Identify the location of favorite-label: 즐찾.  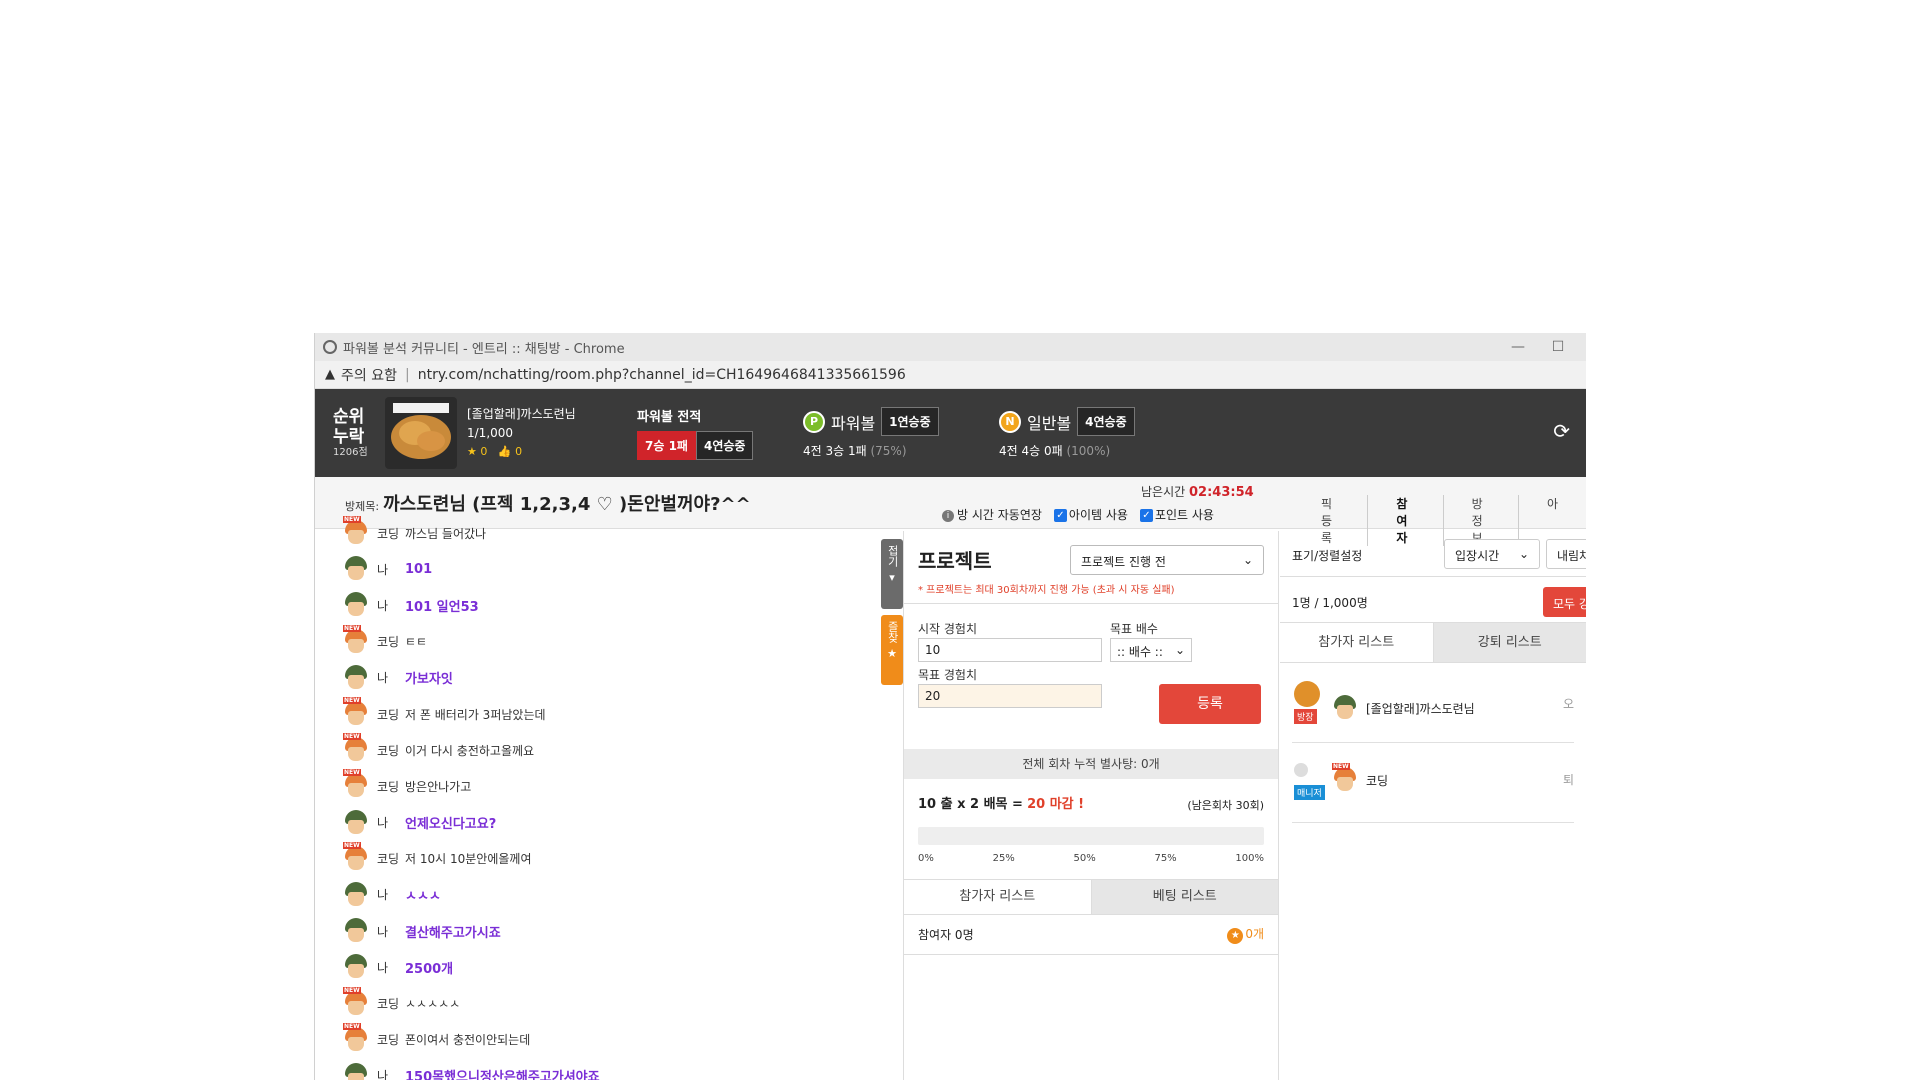
(893, 632).